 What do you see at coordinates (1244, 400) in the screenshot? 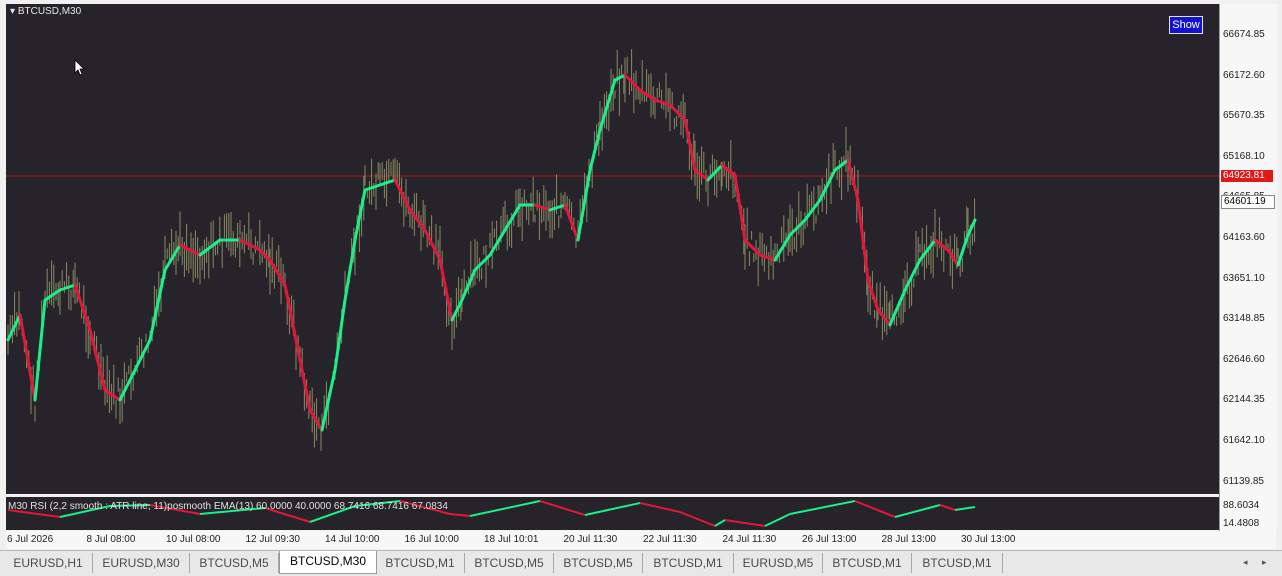
I see `price-level-label: 62144.35` at bounding box center [1244, 400].